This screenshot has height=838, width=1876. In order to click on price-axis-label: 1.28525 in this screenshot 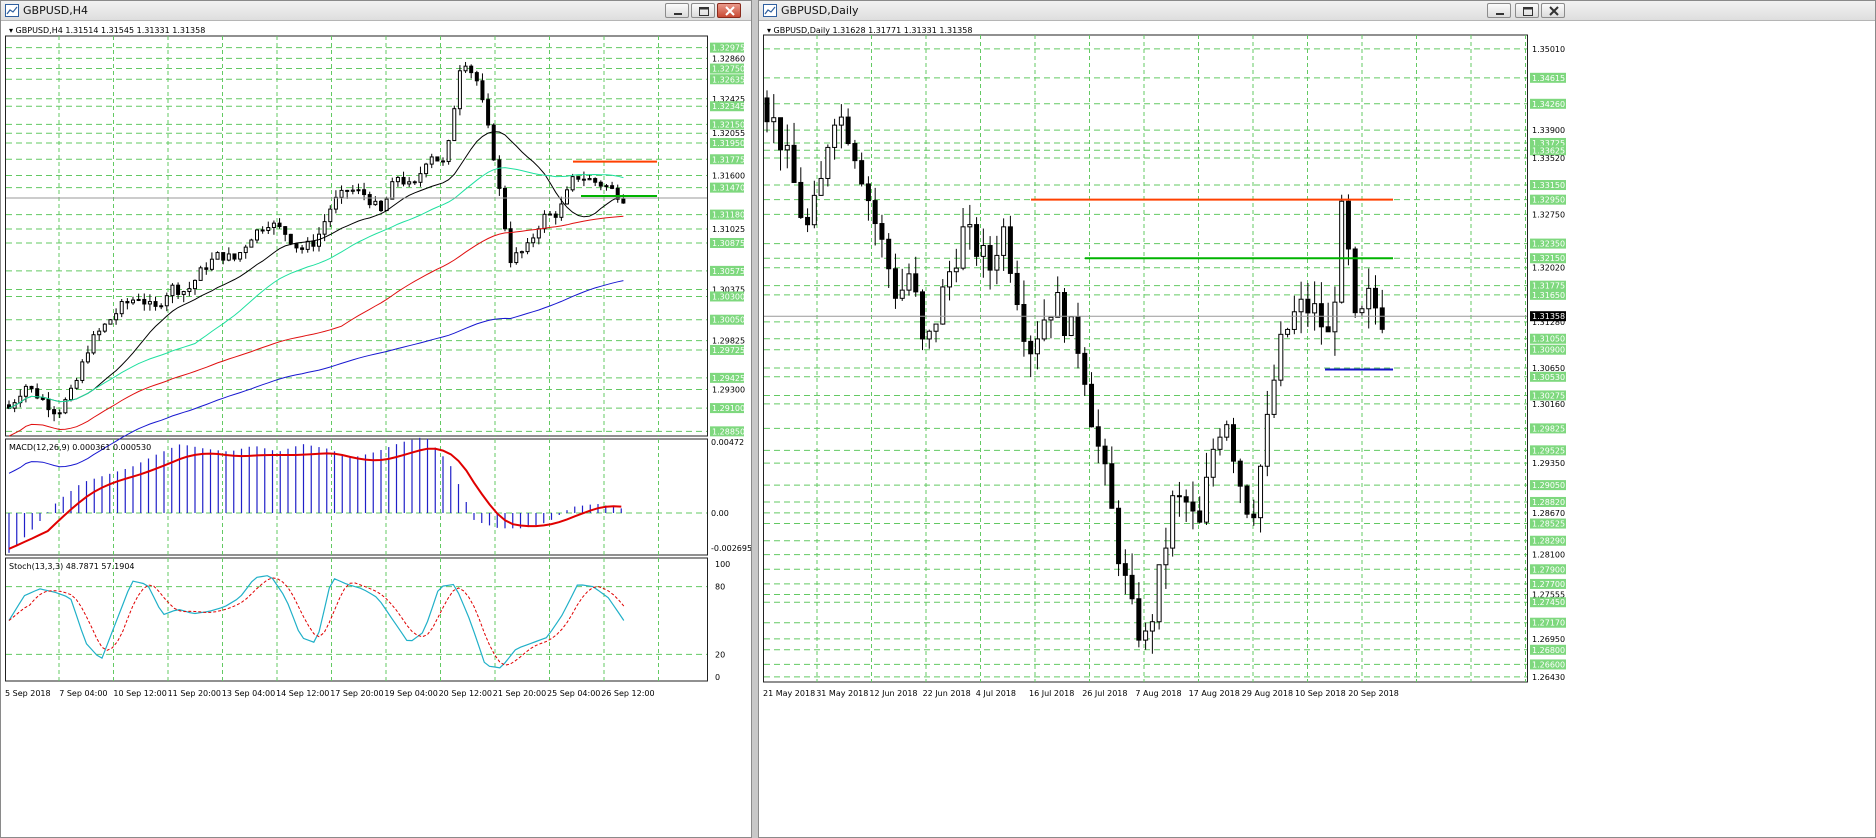, I will do `click(1548, 524)`.